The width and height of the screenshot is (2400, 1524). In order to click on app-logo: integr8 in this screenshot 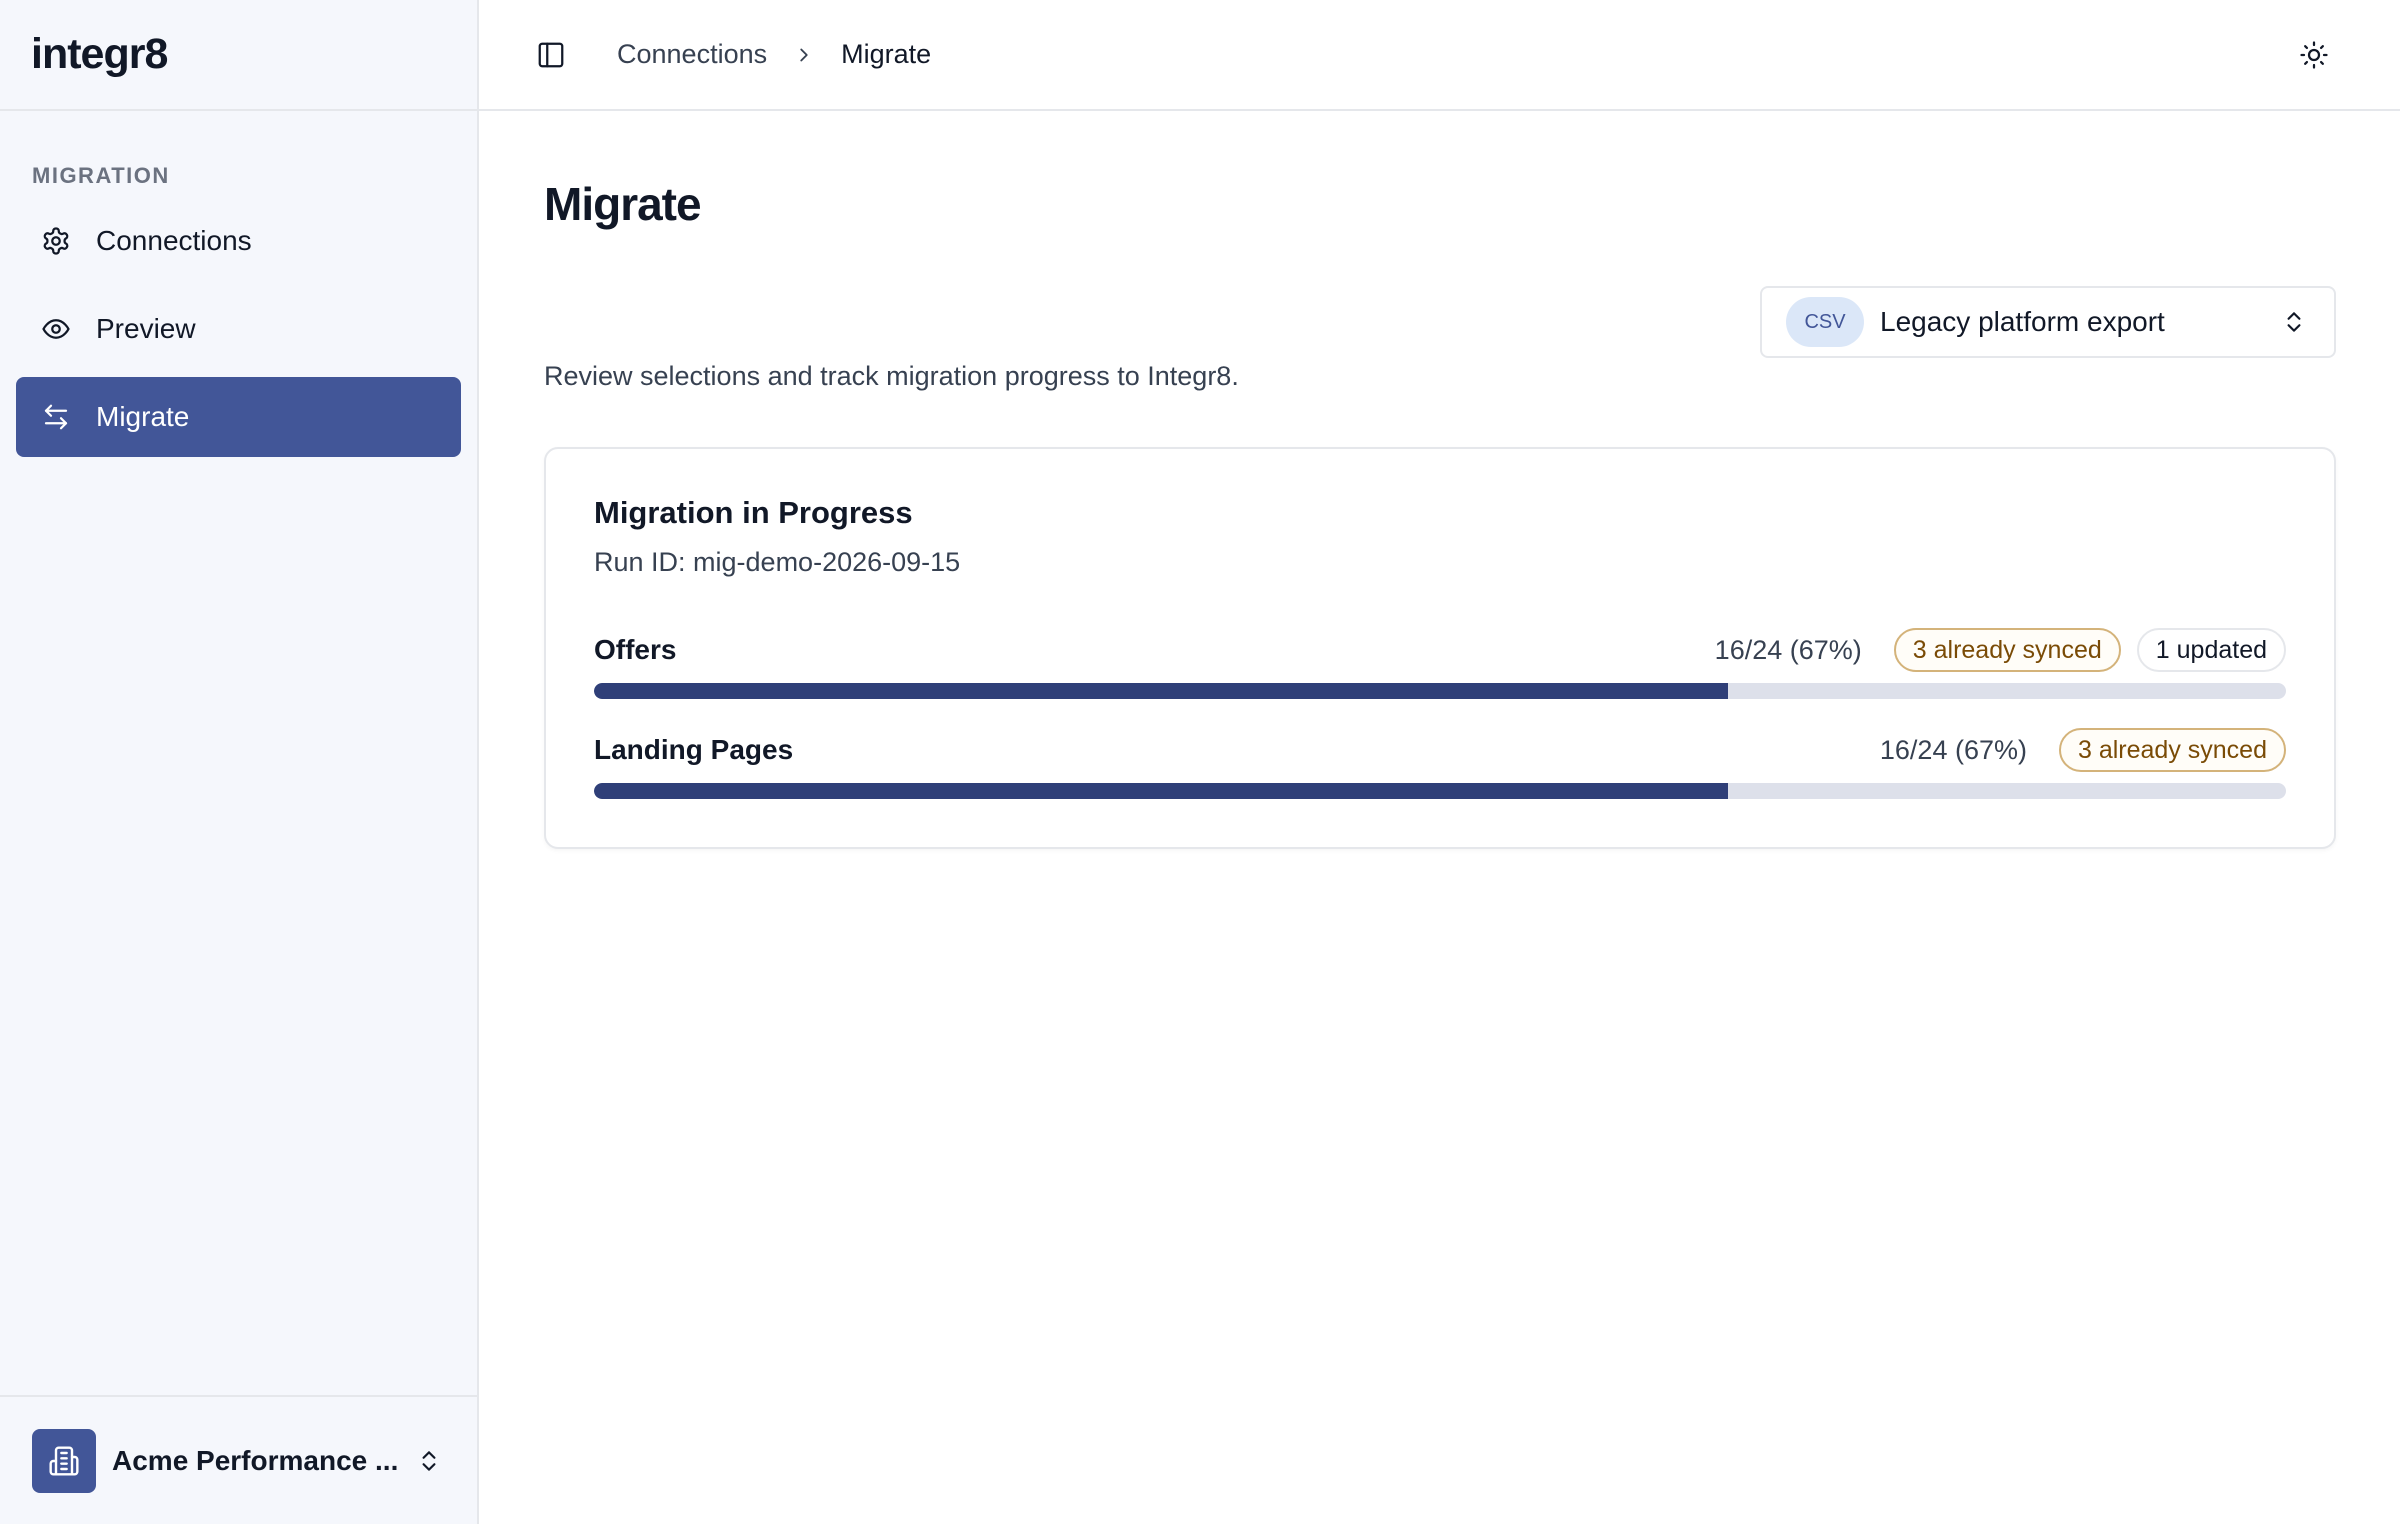, I will do `click(99, 54)`.